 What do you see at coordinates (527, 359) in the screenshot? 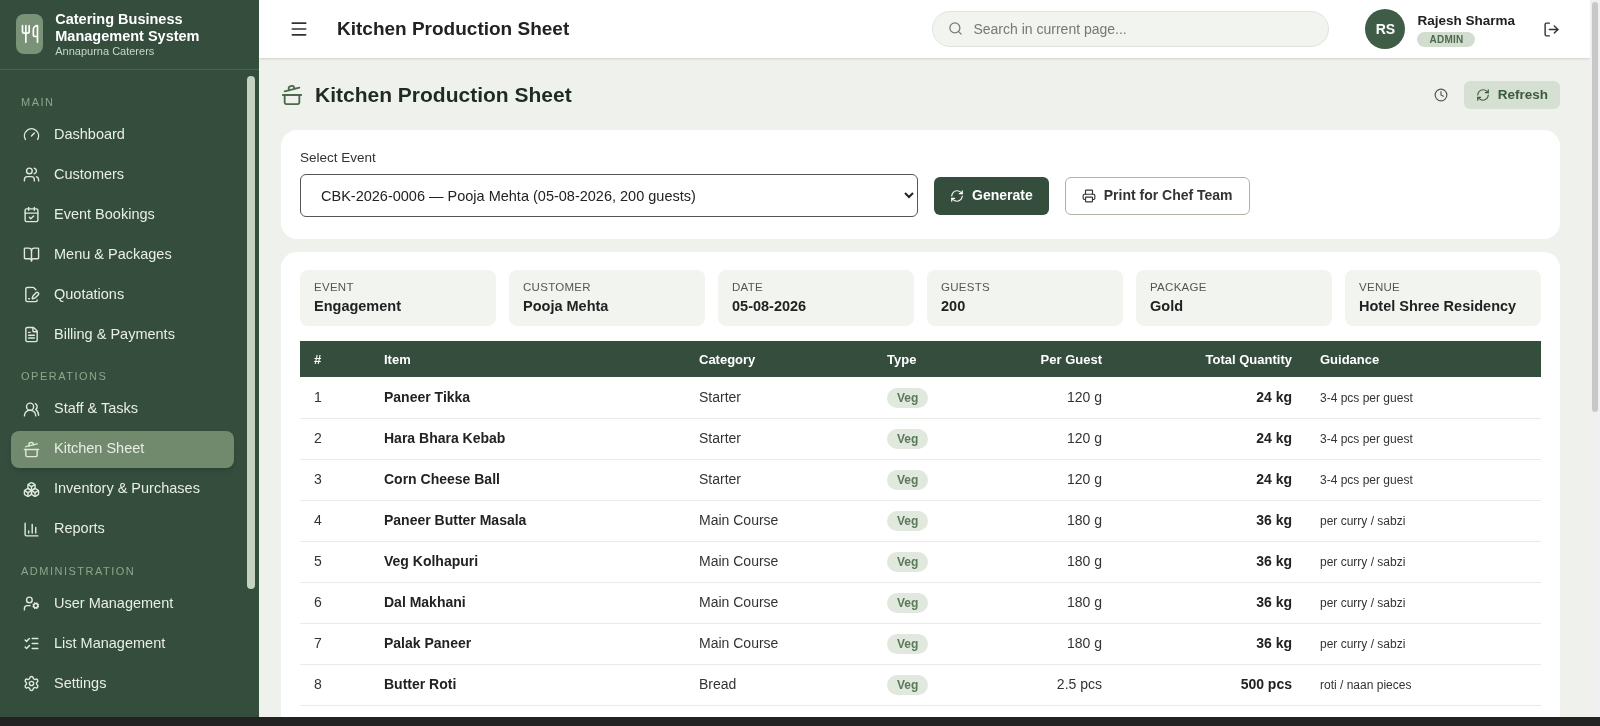
I see `column-header: Item` at bounding box center [527, 359].